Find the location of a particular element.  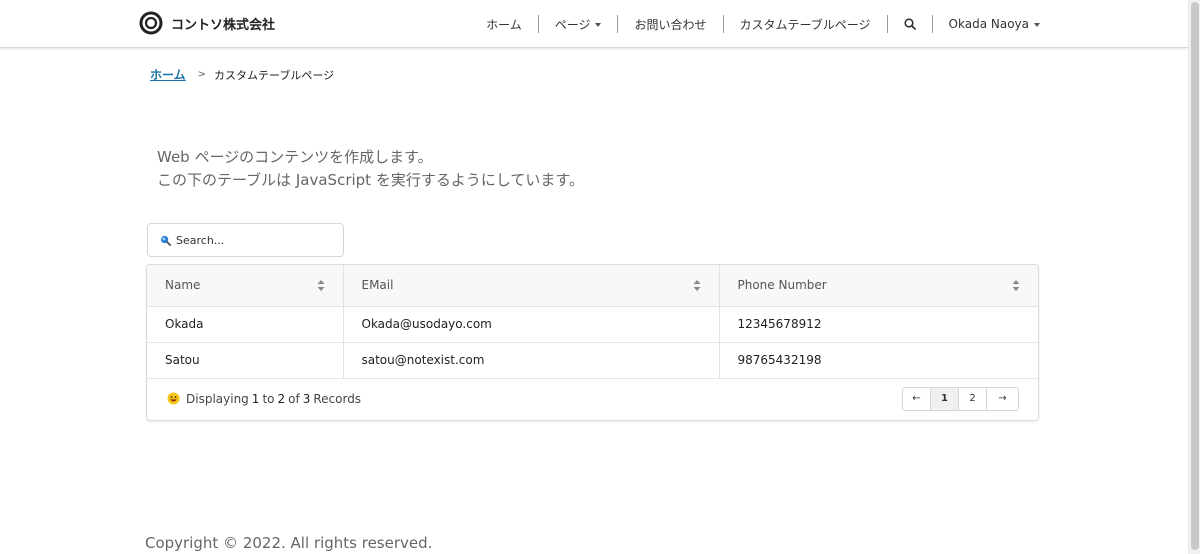

nav-search-button is located at coordinates (910, 24).